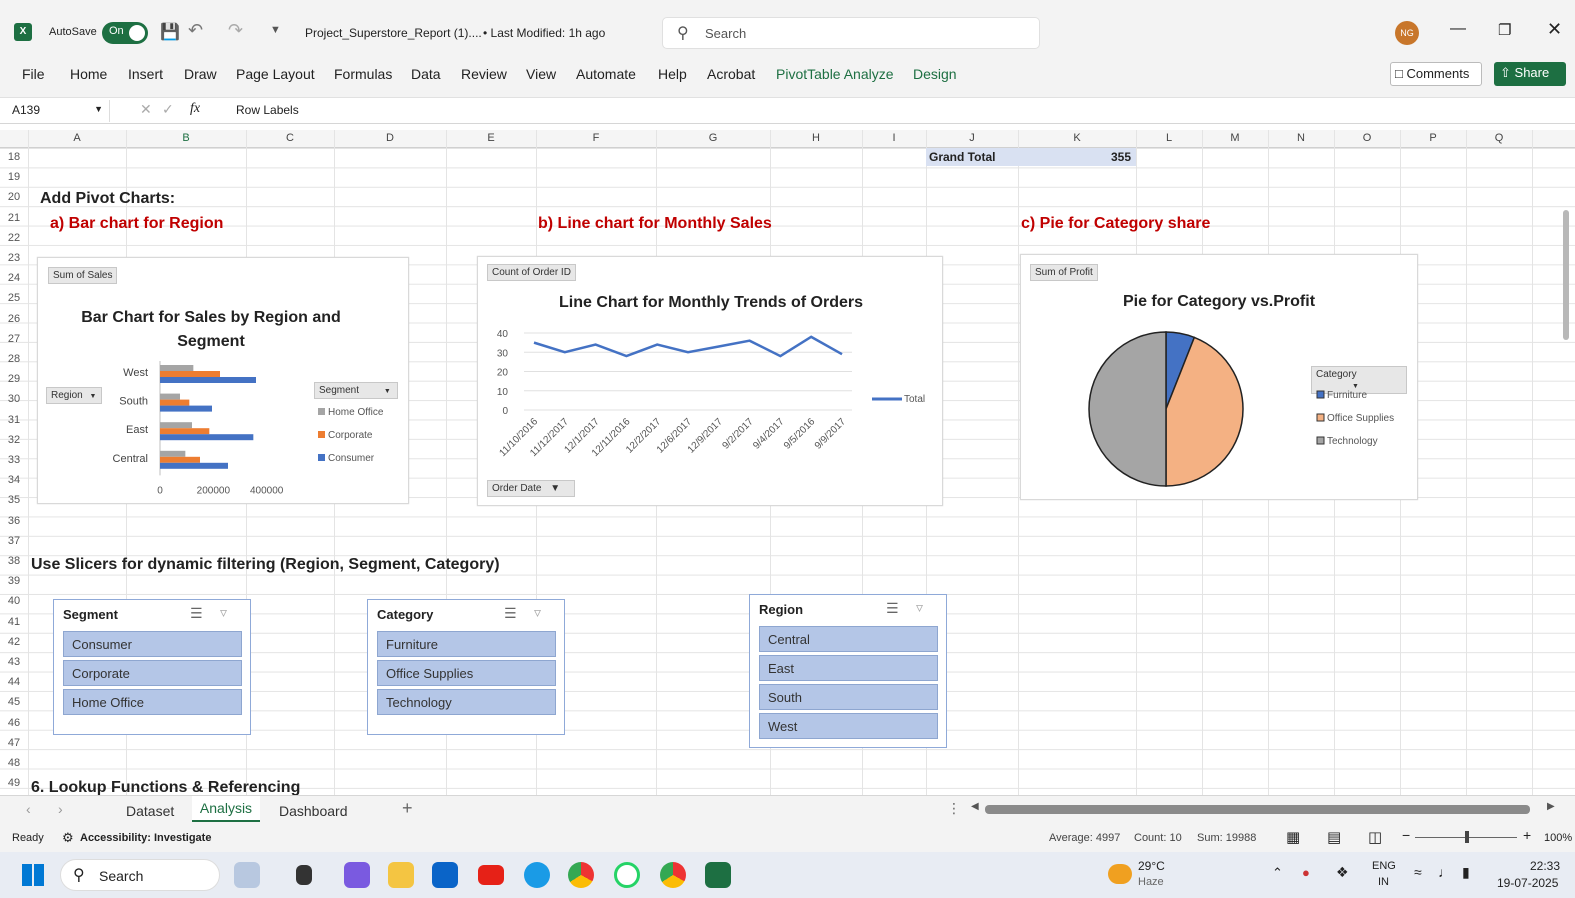  What do you see at coordinates (1169, 138) in the screenshot?
I see `column-header: L` at bounding box center [1169, 138].